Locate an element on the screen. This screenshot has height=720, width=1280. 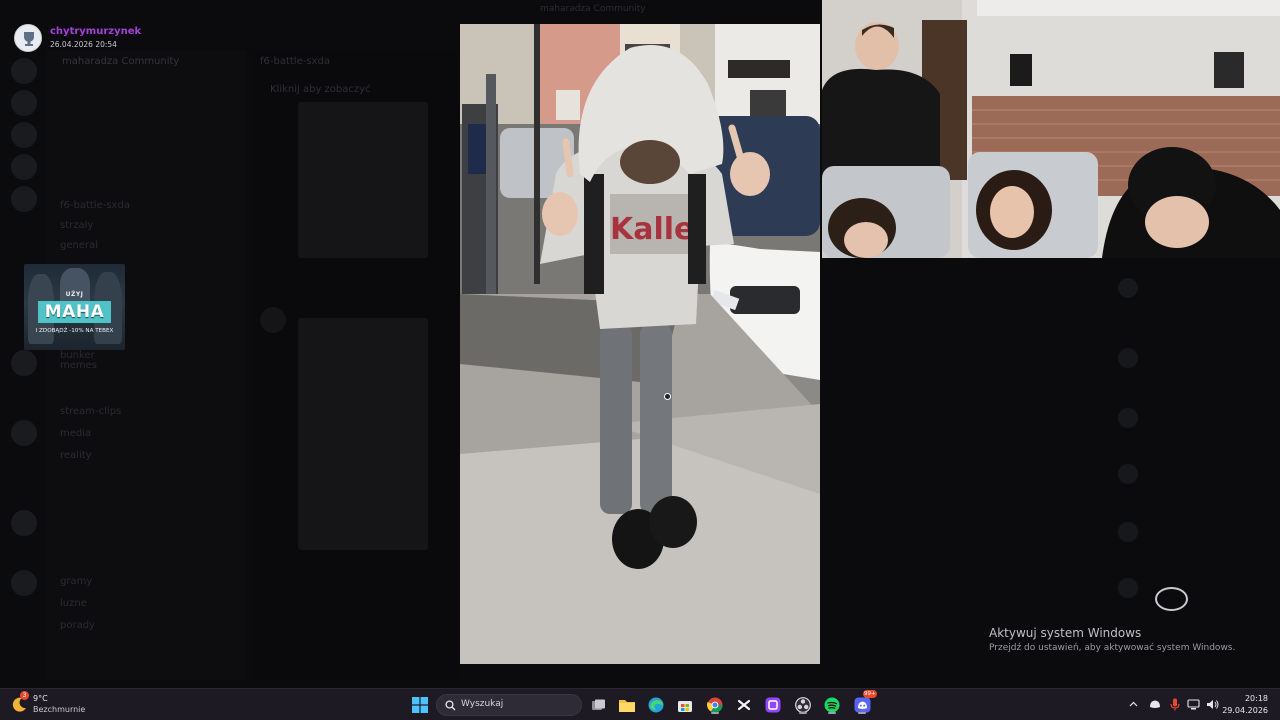
search-icon is located at coordinates (450, 705).